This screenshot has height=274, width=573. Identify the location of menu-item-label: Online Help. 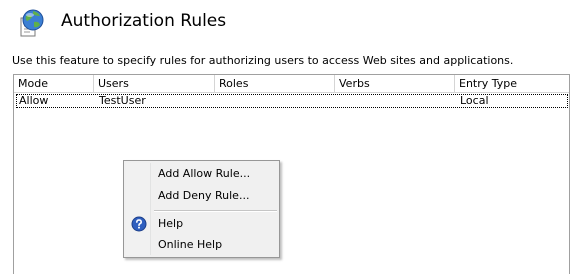
(190, 244).